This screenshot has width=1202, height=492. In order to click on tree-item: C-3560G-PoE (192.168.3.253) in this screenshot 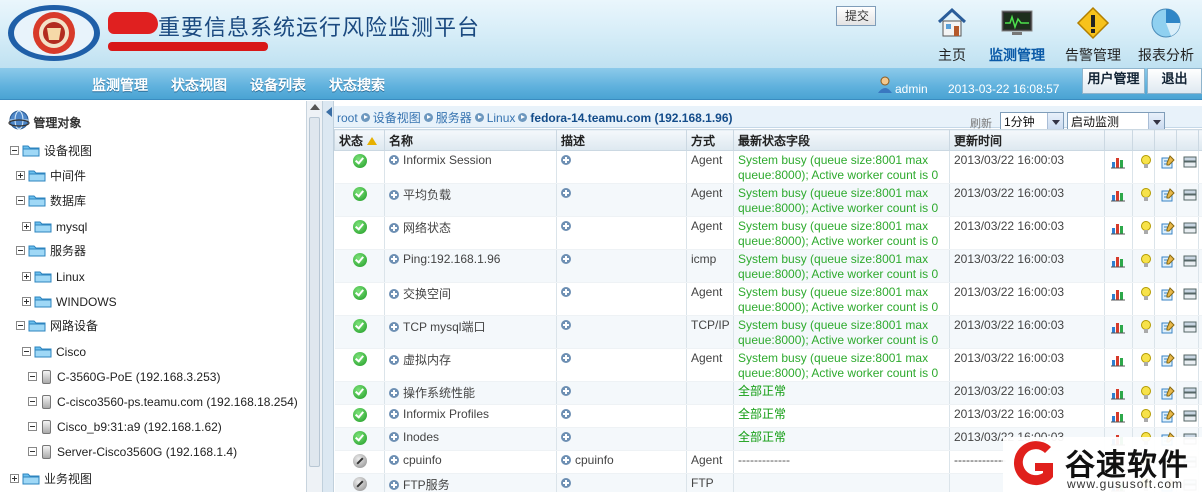, I will do `click(124, 377)`.